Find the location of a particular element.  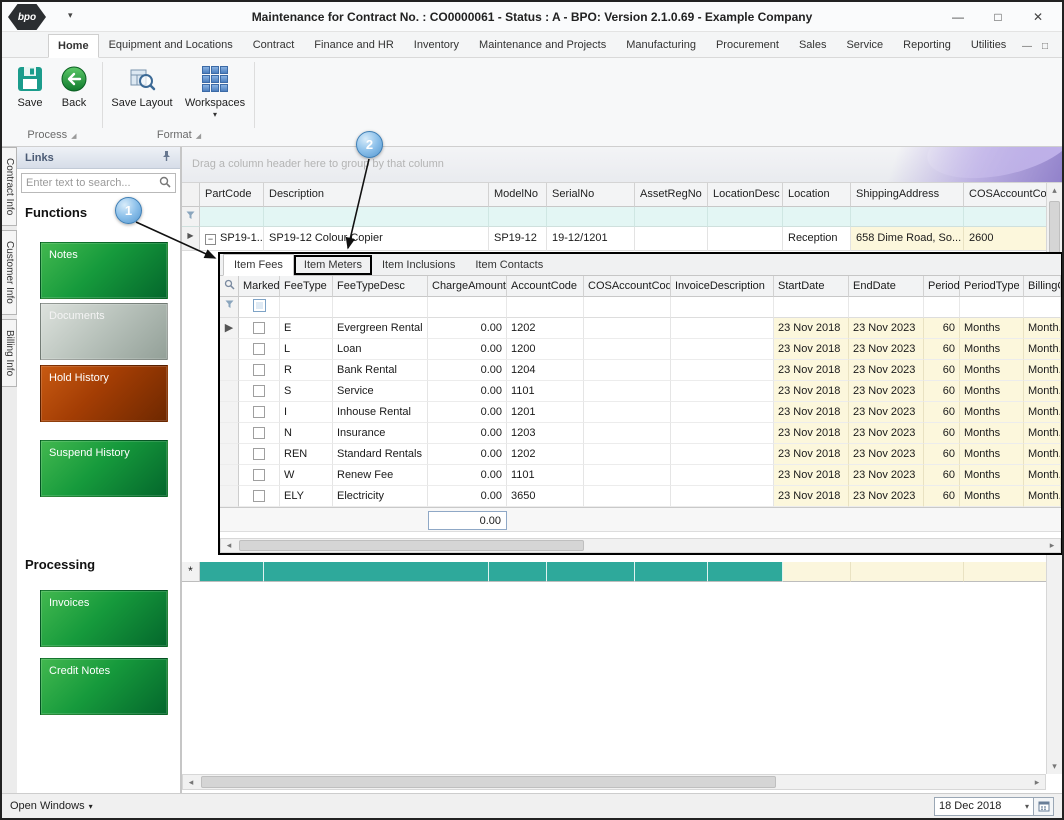

accountcode-cell: 1101 is located at coordinates (545, 391).